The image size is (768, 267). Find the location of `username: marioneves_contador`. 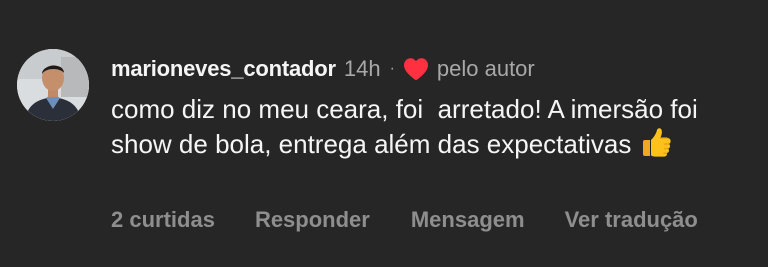

username: marioneves_contador is located at coordinates (223, 69).